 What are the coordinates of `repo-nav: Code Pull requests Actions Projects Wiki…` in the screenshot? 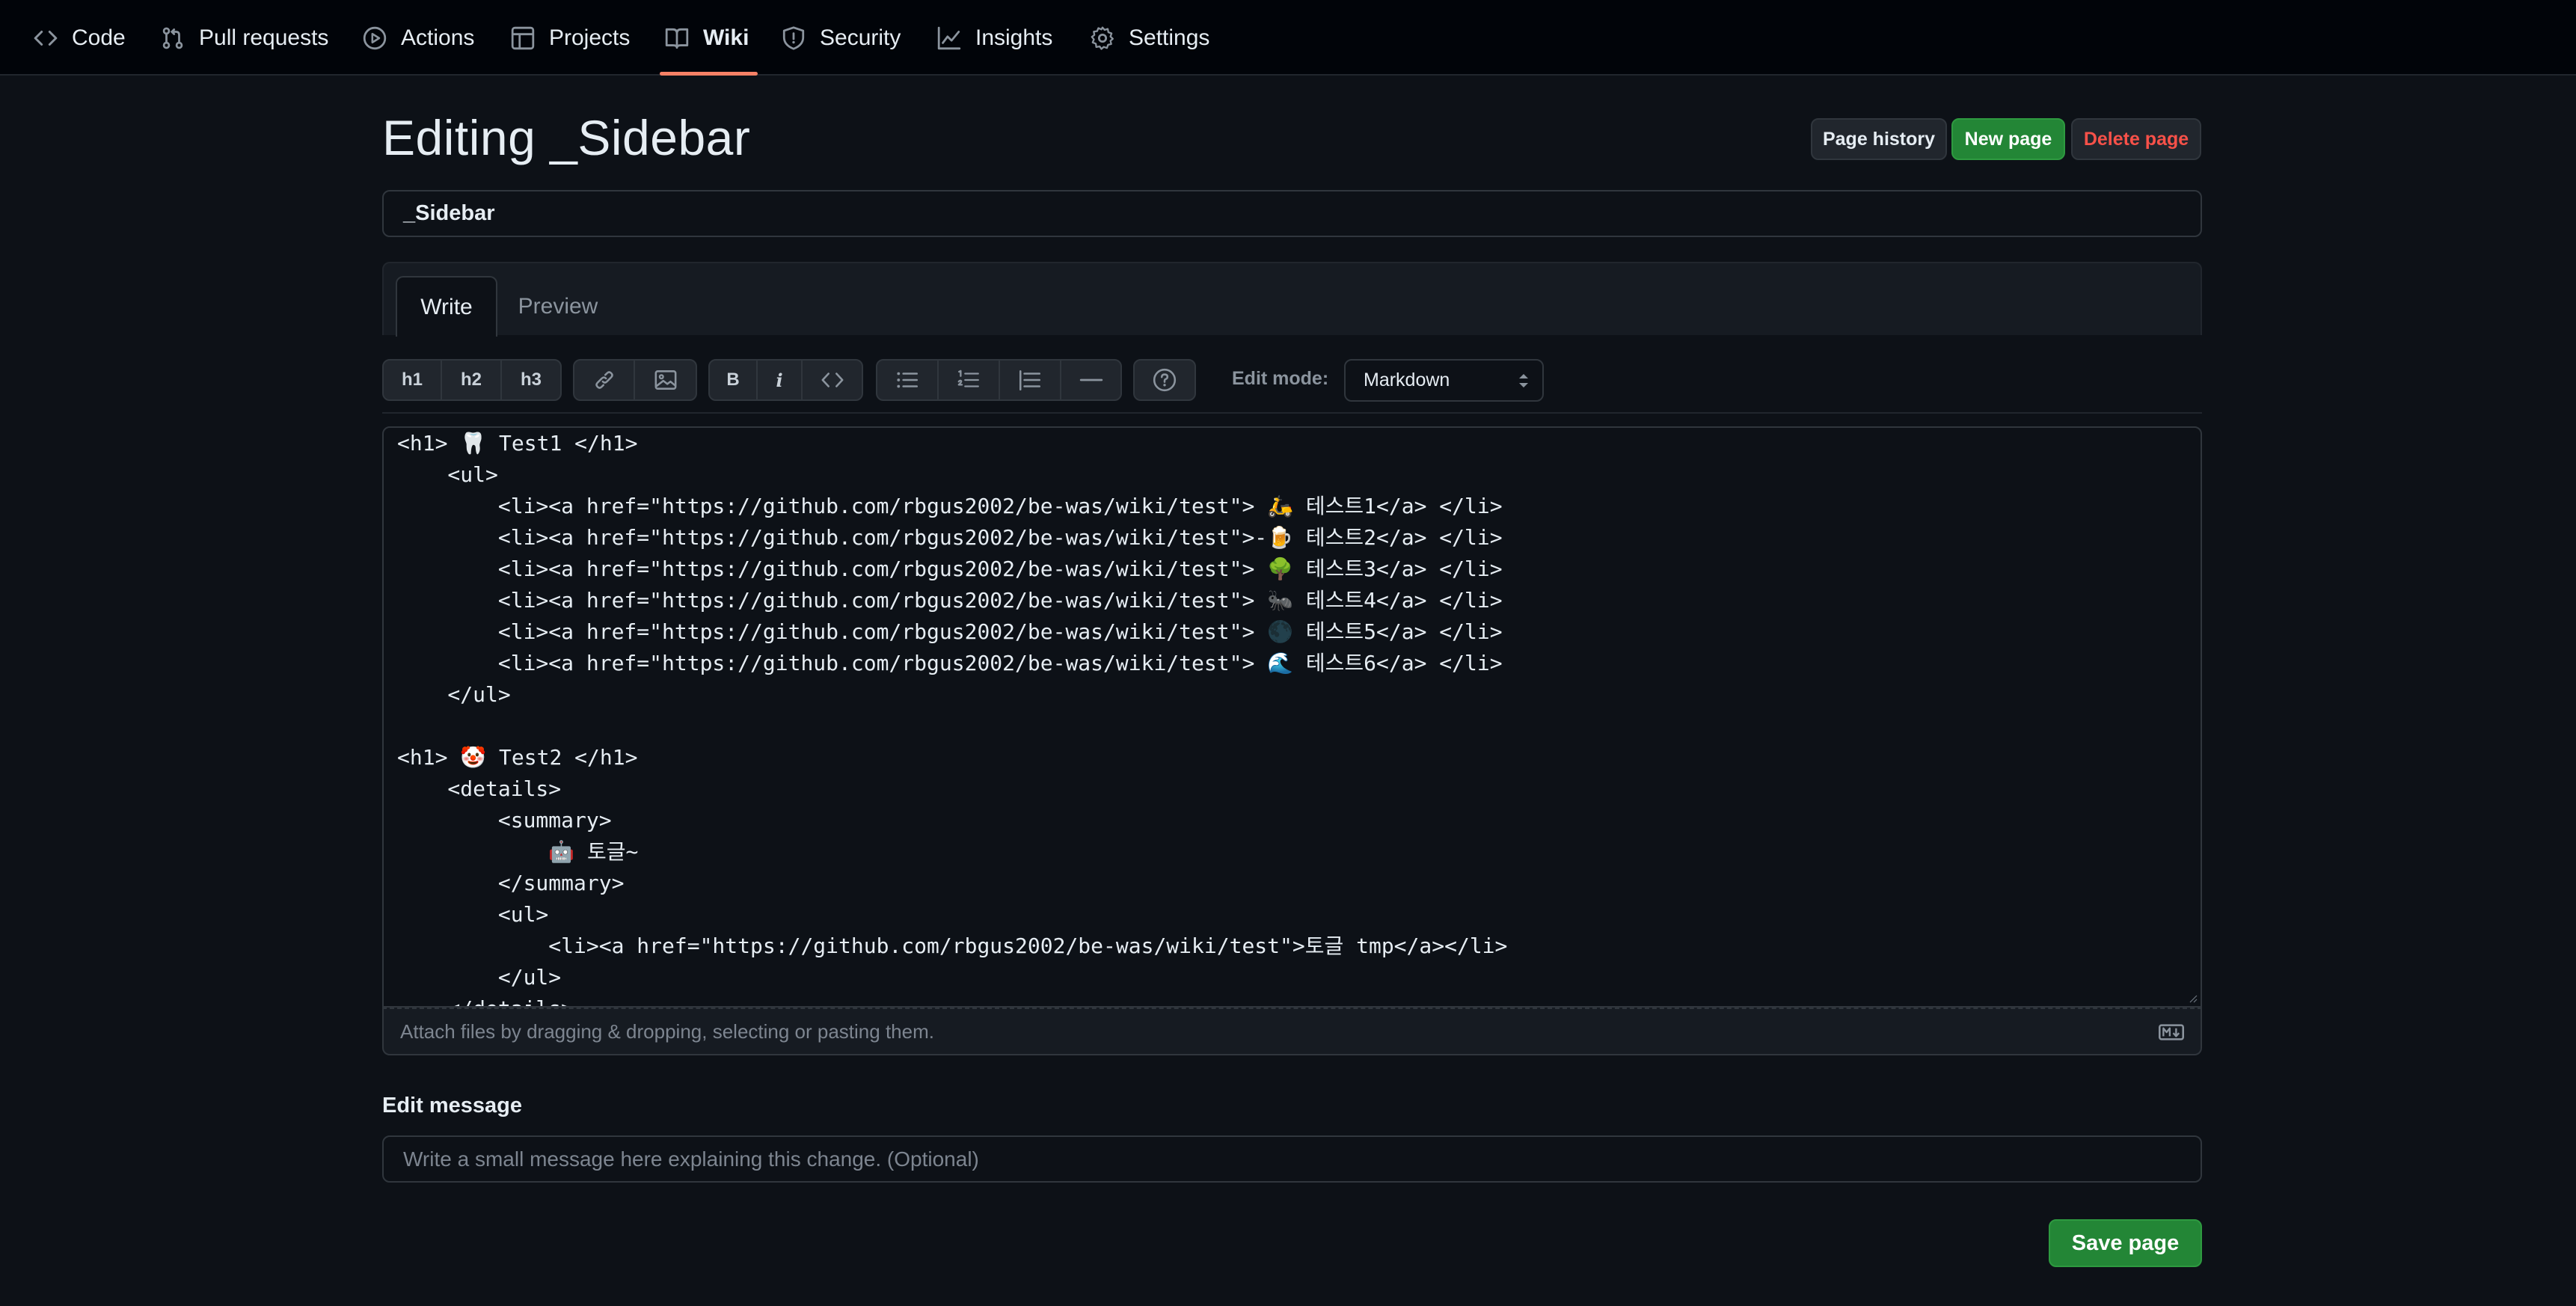 It's located at (1288, 38).